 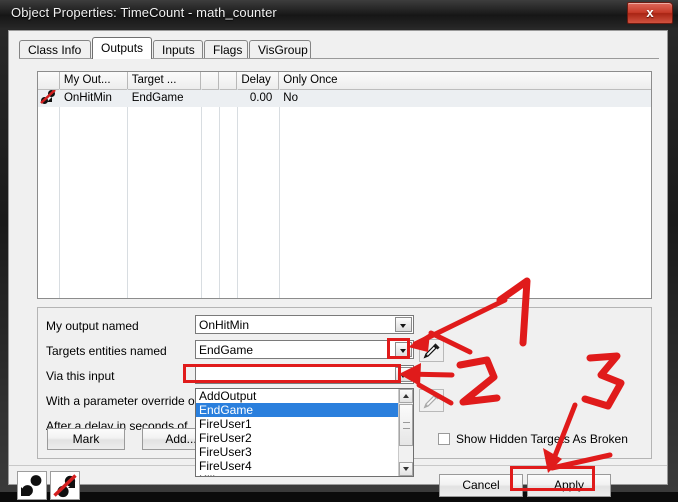 I want to click on scroll-down-arrow, so click(x=406, y=469).